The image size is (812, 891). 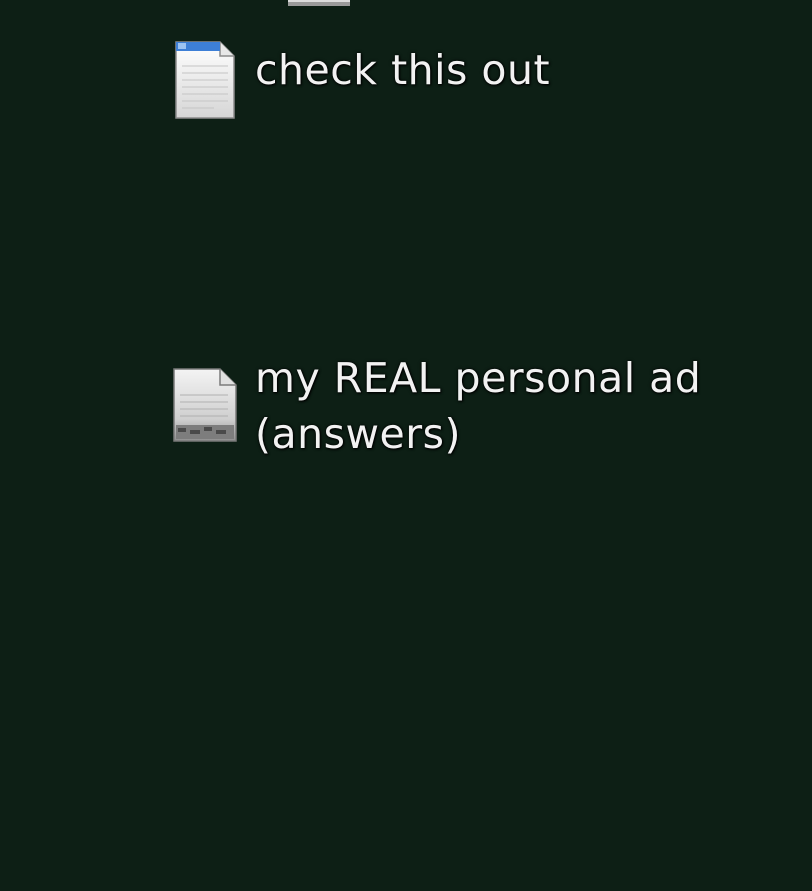 What do you see at coordinates (478, 378) in the screenshot?
I see `file-name-line-1: my REAL personal ad` at bounding box center [478, 378].